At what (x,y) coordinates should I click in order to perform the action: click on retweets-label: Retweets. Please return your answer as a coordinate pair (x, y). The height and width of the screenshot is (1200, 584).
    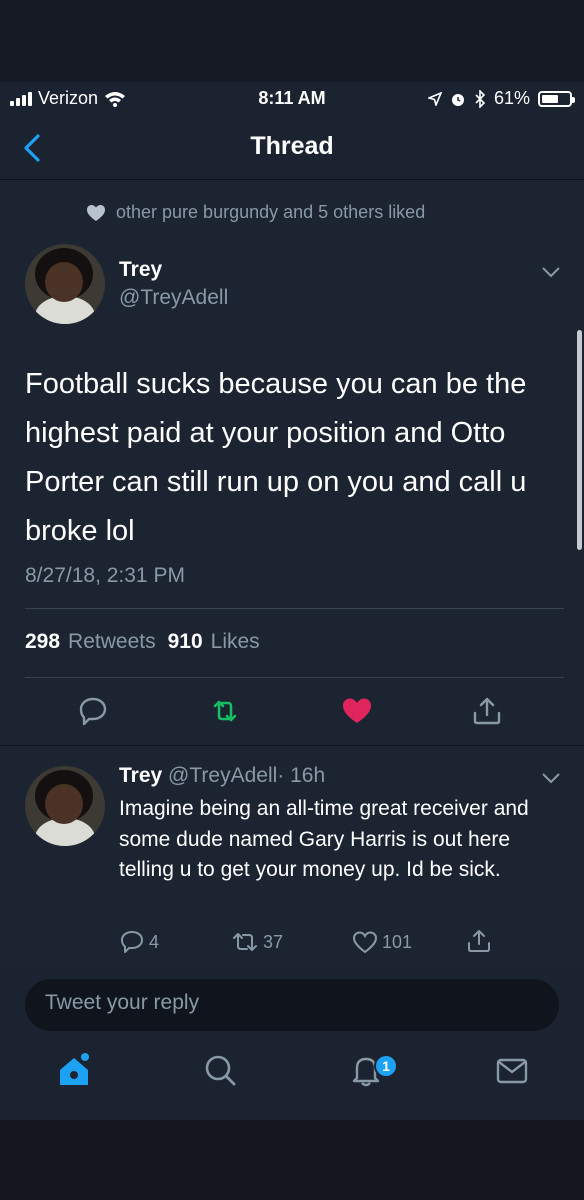
    Looking at the image, I should click on (112, 641).